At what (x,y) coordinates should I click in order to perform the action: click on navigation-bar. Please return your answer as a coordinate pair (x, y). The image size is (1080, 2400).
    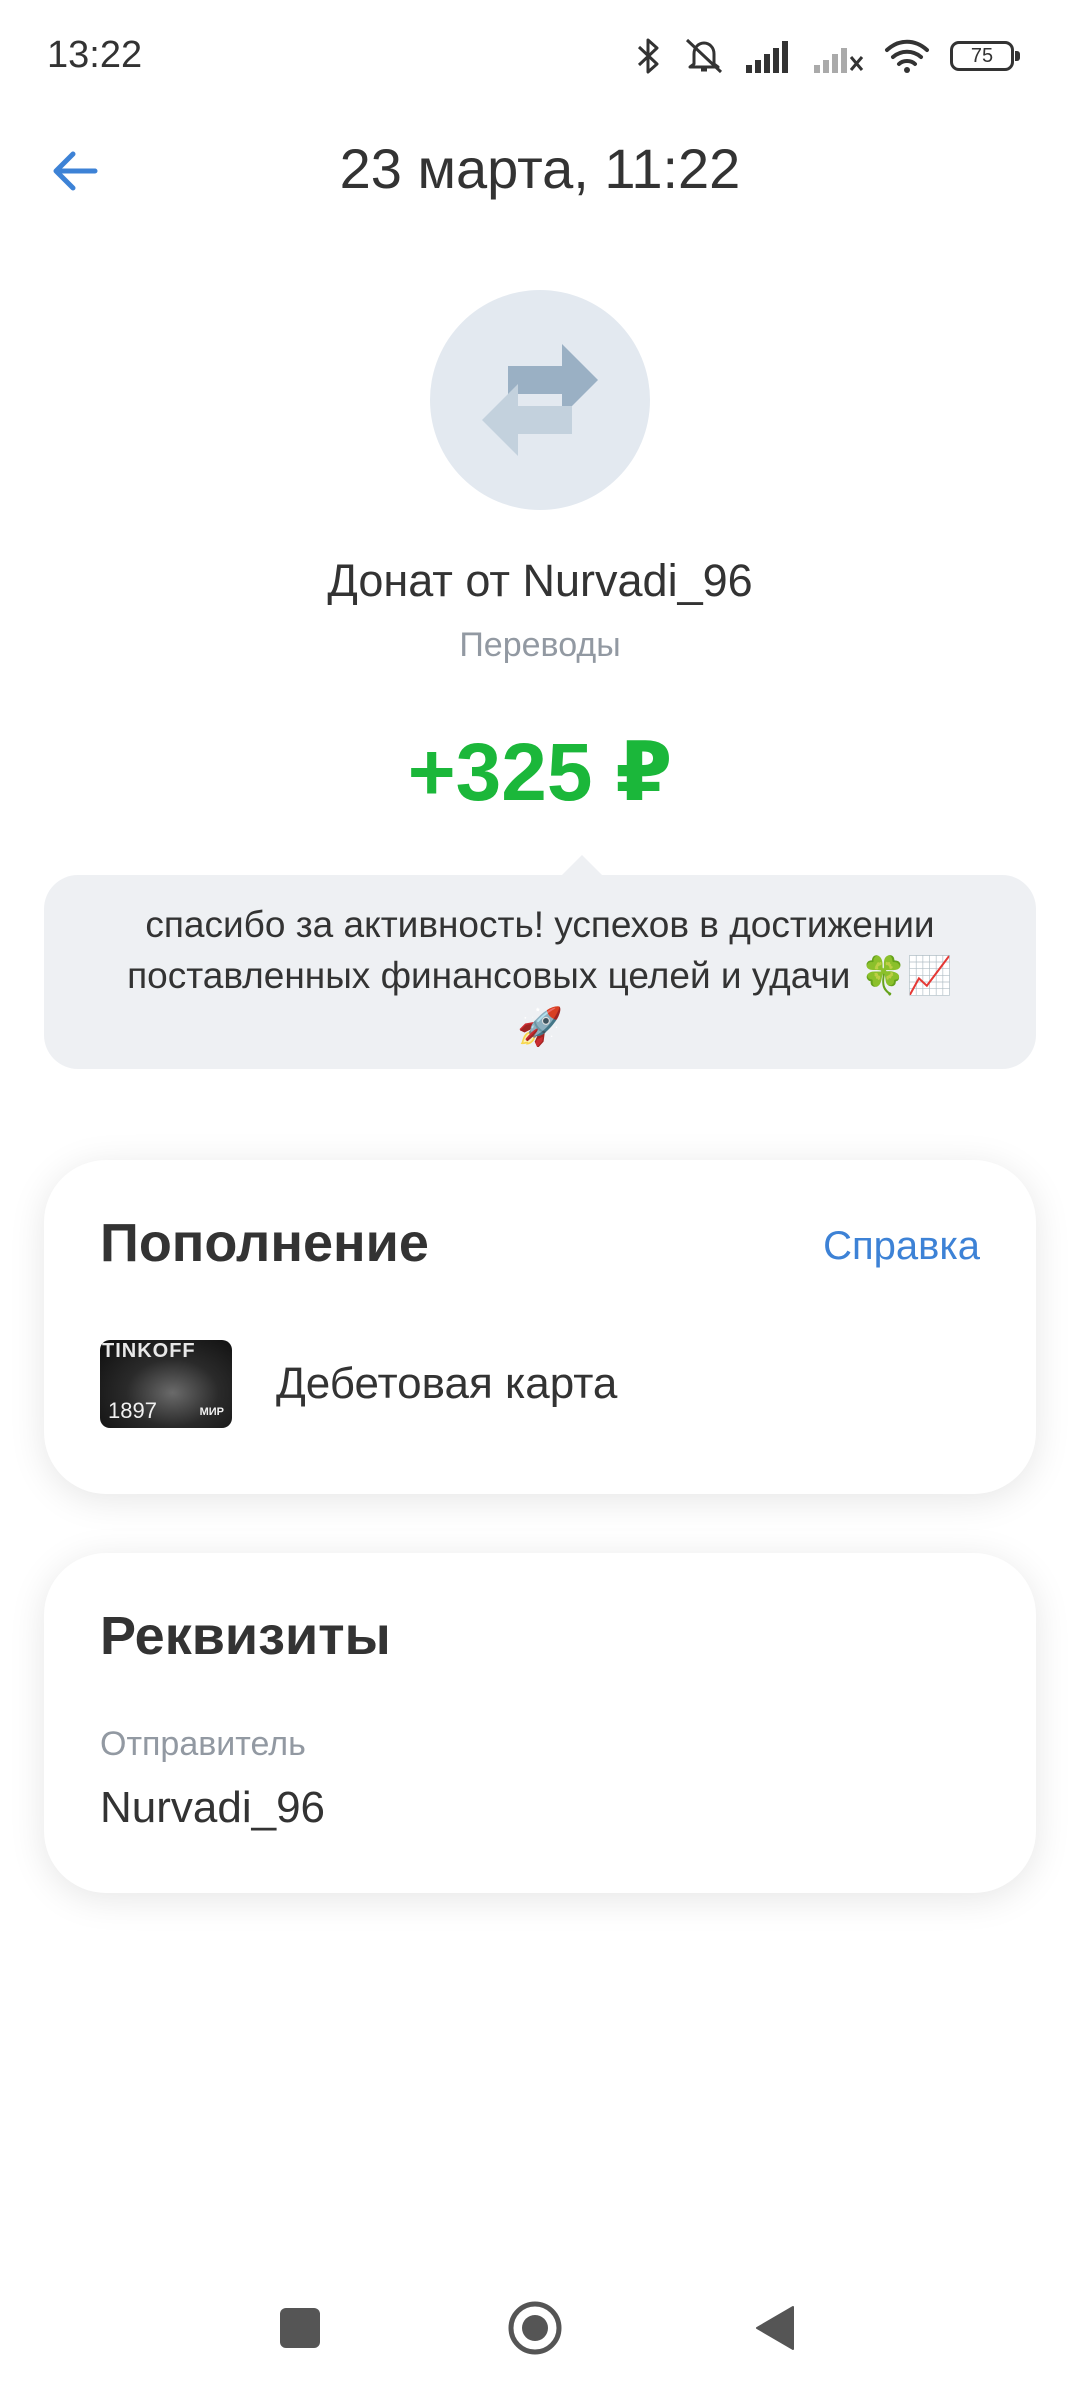
    Looking at the image, I should click on (540, 2330).